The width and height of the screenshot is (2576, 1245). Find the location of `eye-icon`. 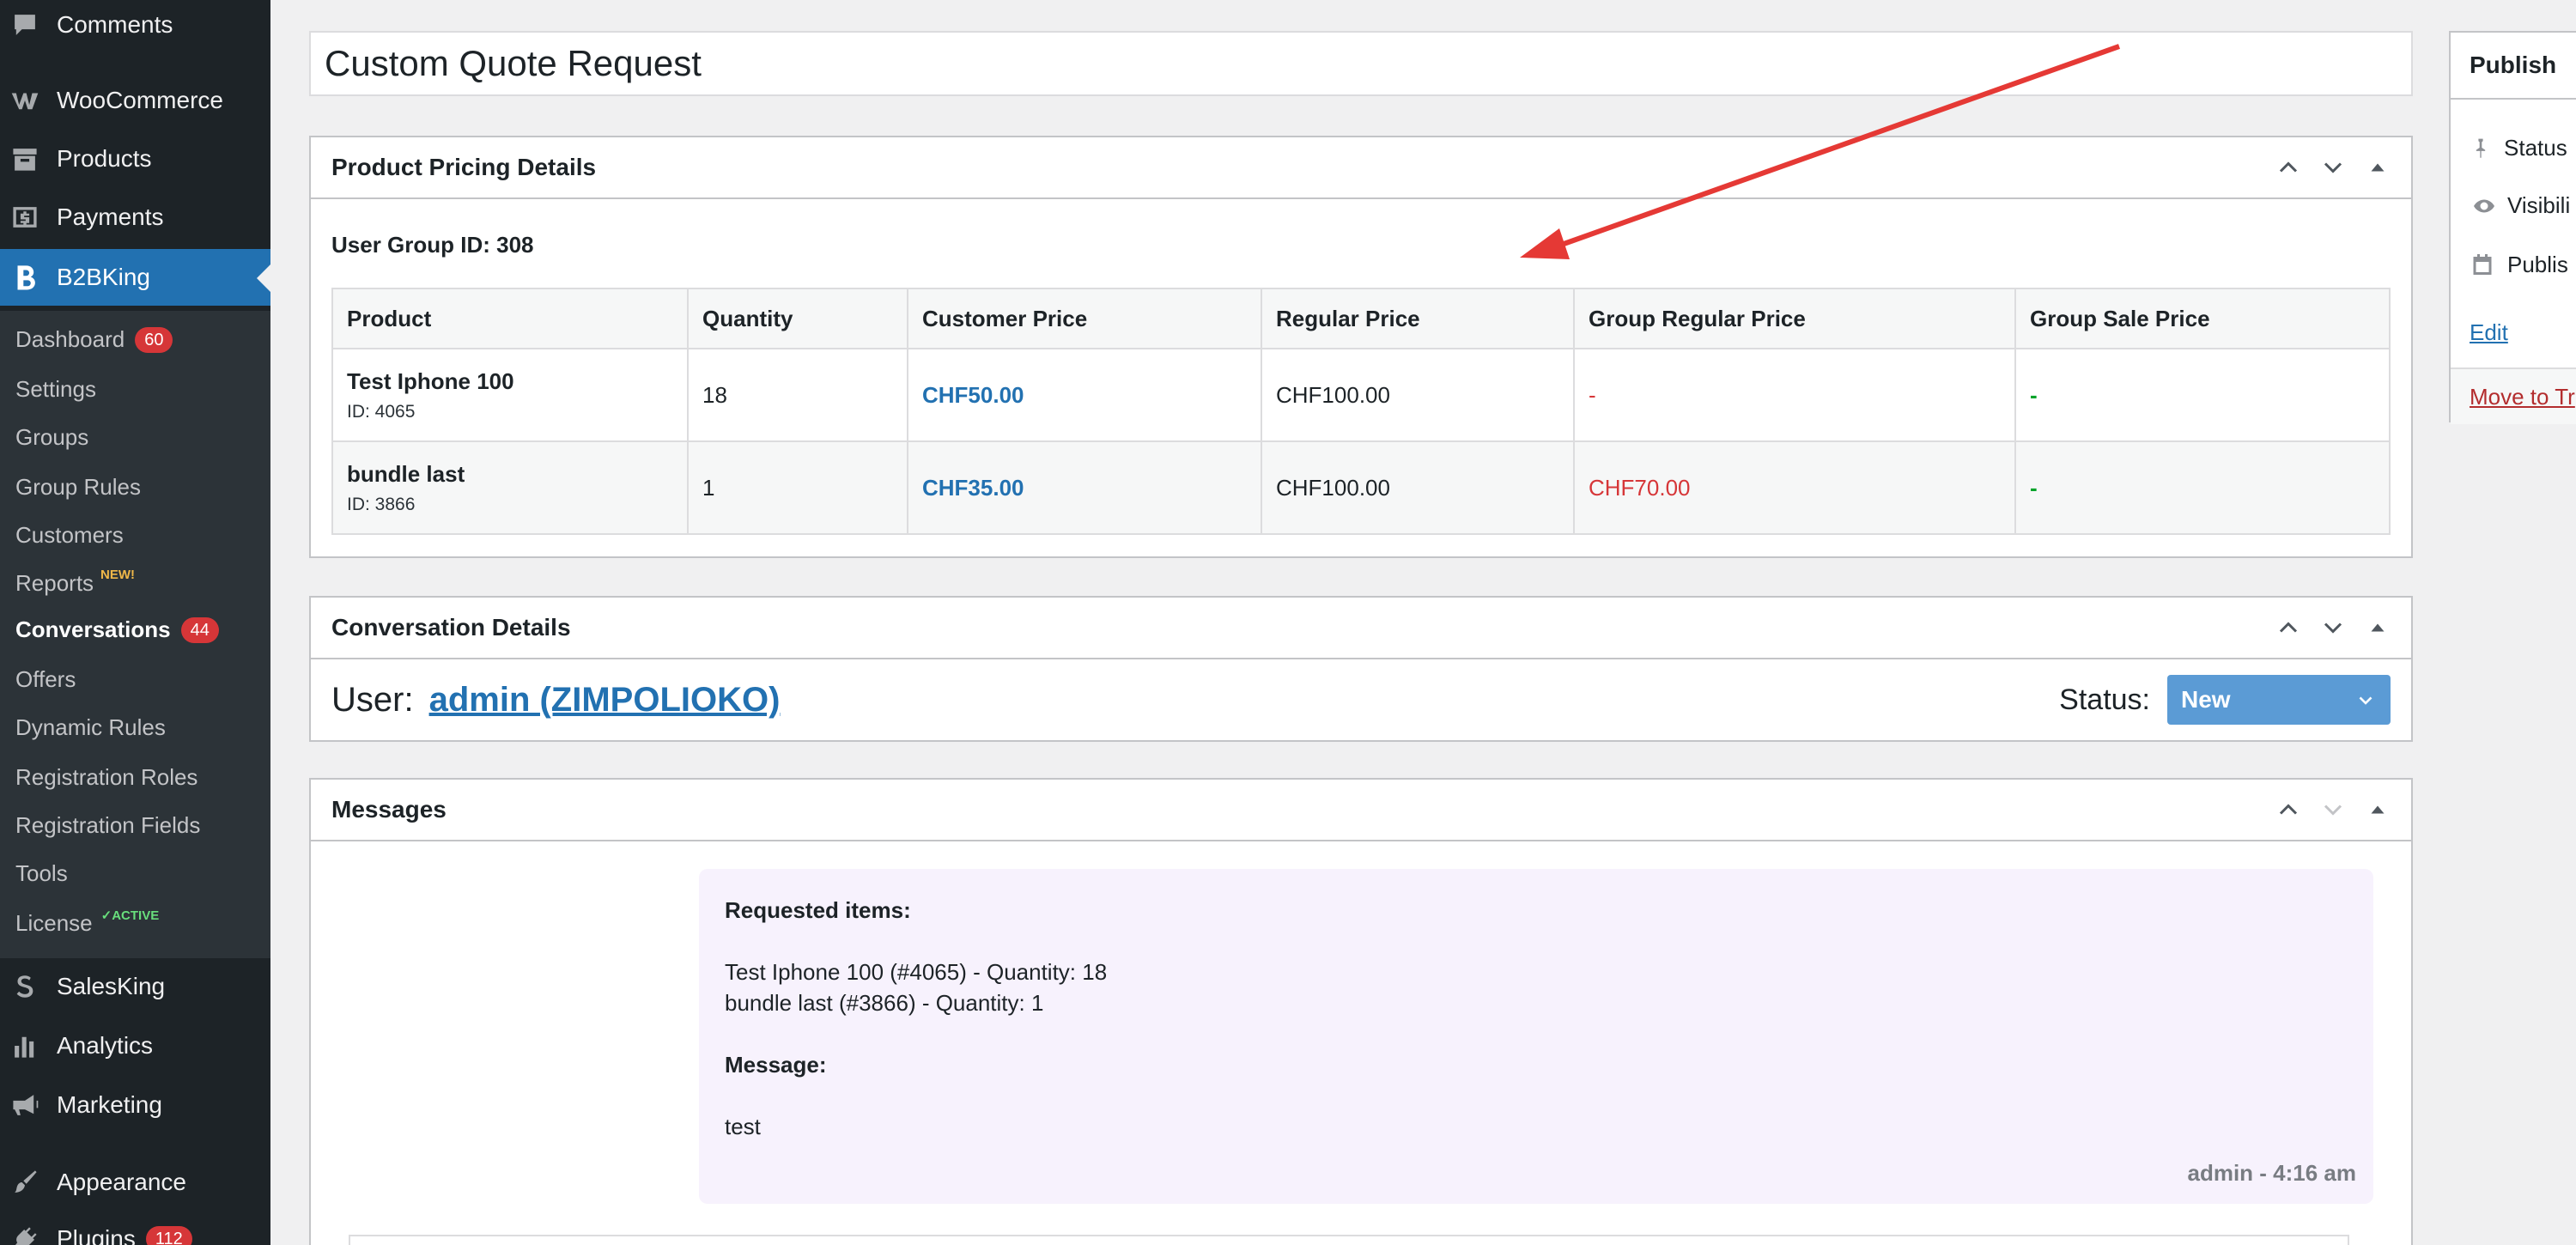

eye-icon is located at coordinates (2484, 206).